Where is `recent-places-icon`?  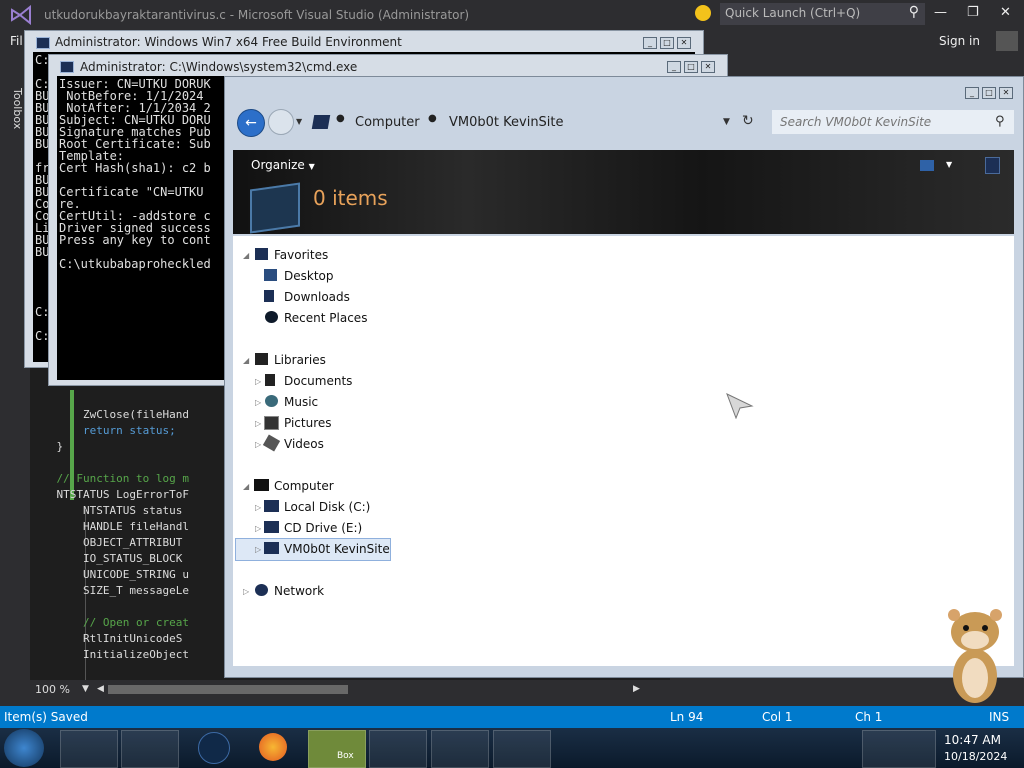
recent-places-icon is located at coordinates (271, 317).